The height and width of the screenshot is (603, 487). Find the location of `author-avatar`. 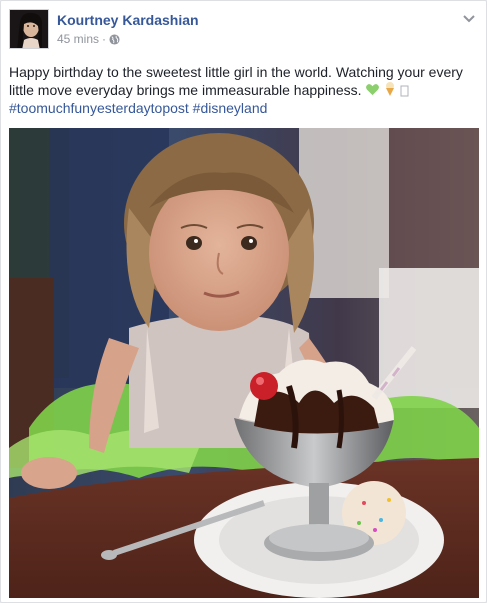

author-avatar is located at coordinates (29, 29).